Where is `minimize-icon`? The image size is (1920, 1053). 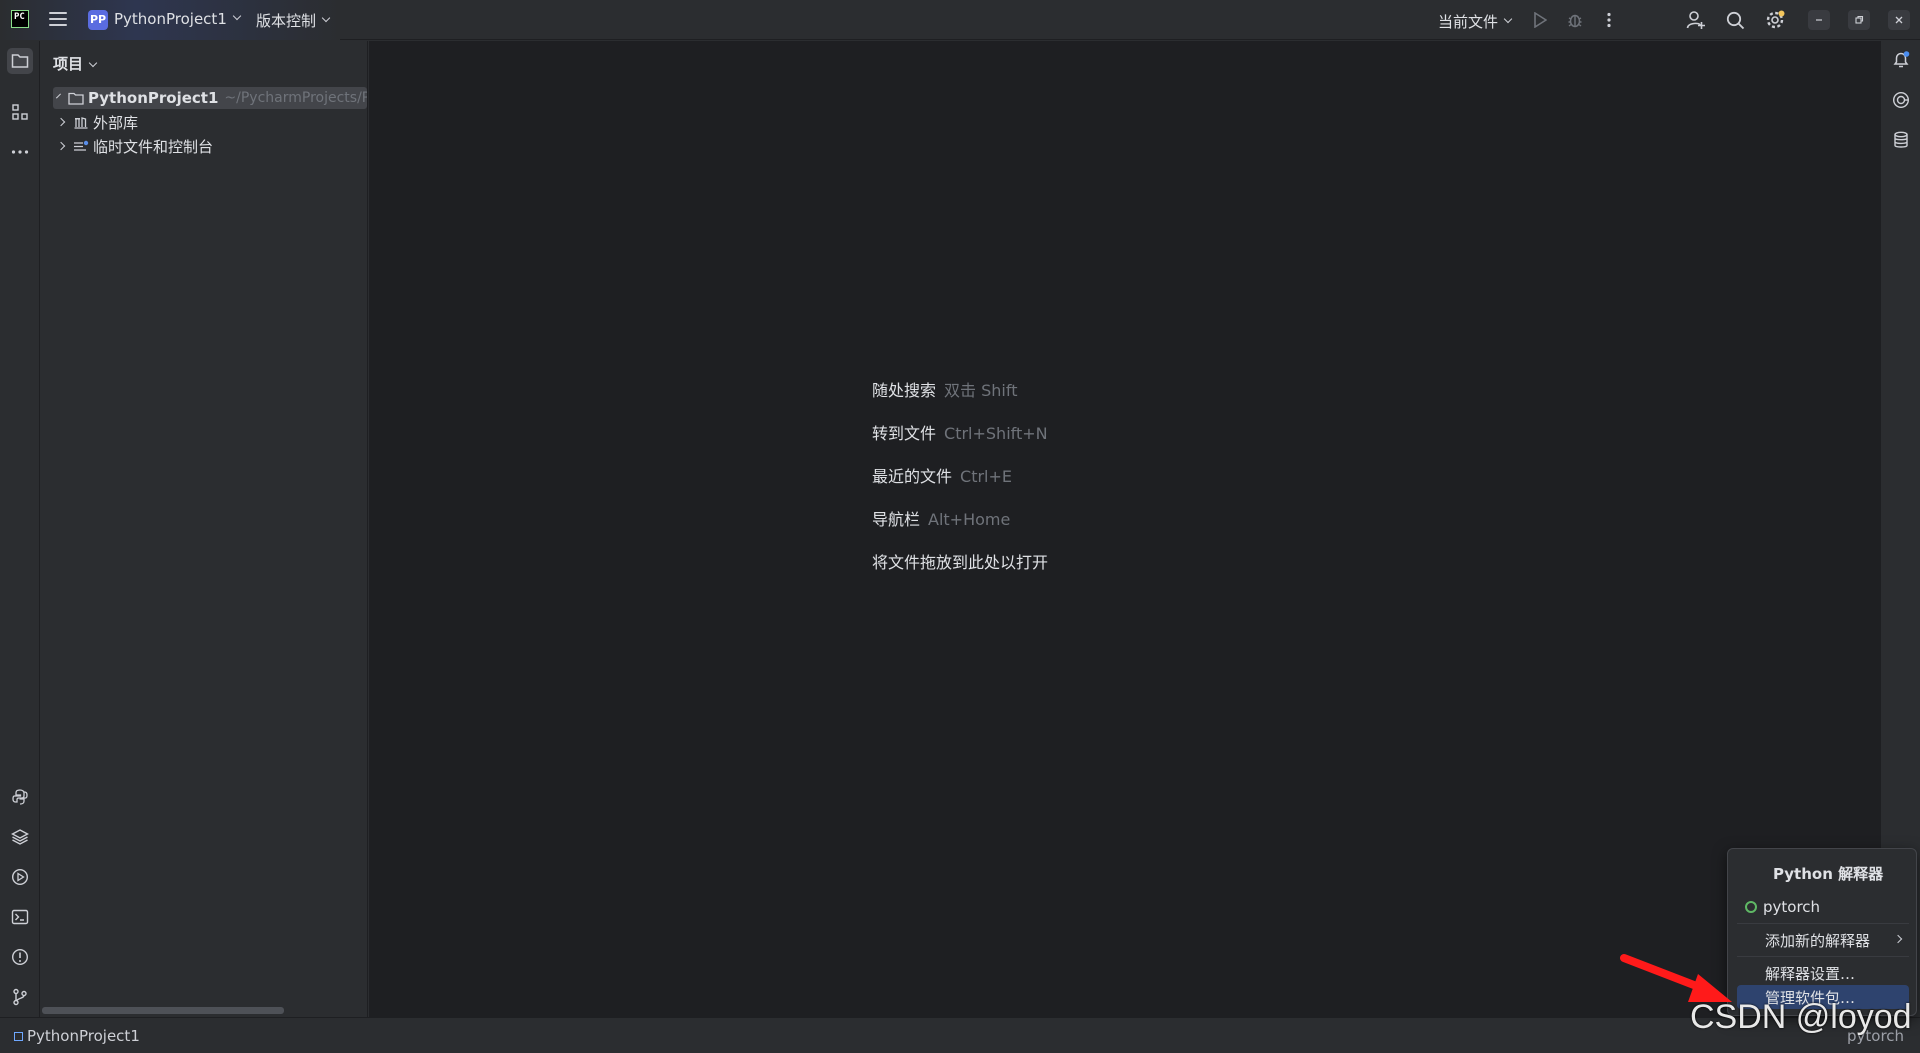 minimize-icon is located at coordinates (1819, 20).